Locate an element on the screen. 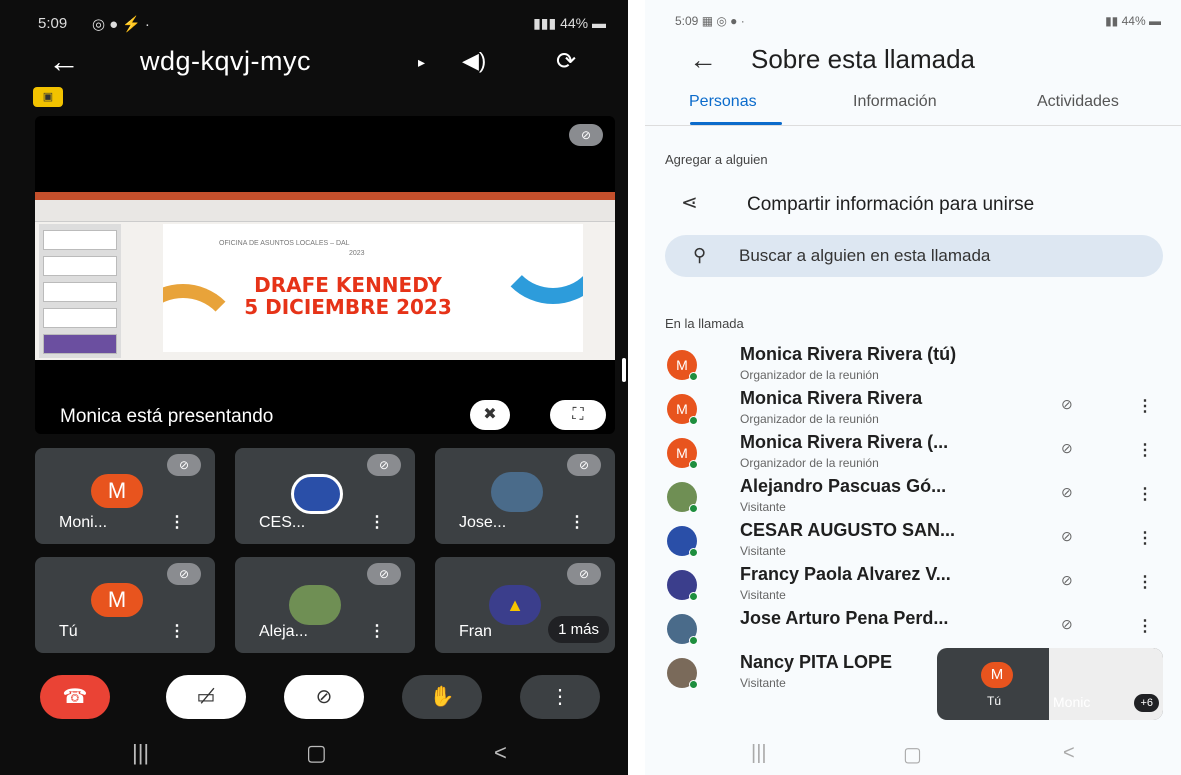  search-placeholder: Buscar a alguien en esta llamada is located at coordinates (865, 255).